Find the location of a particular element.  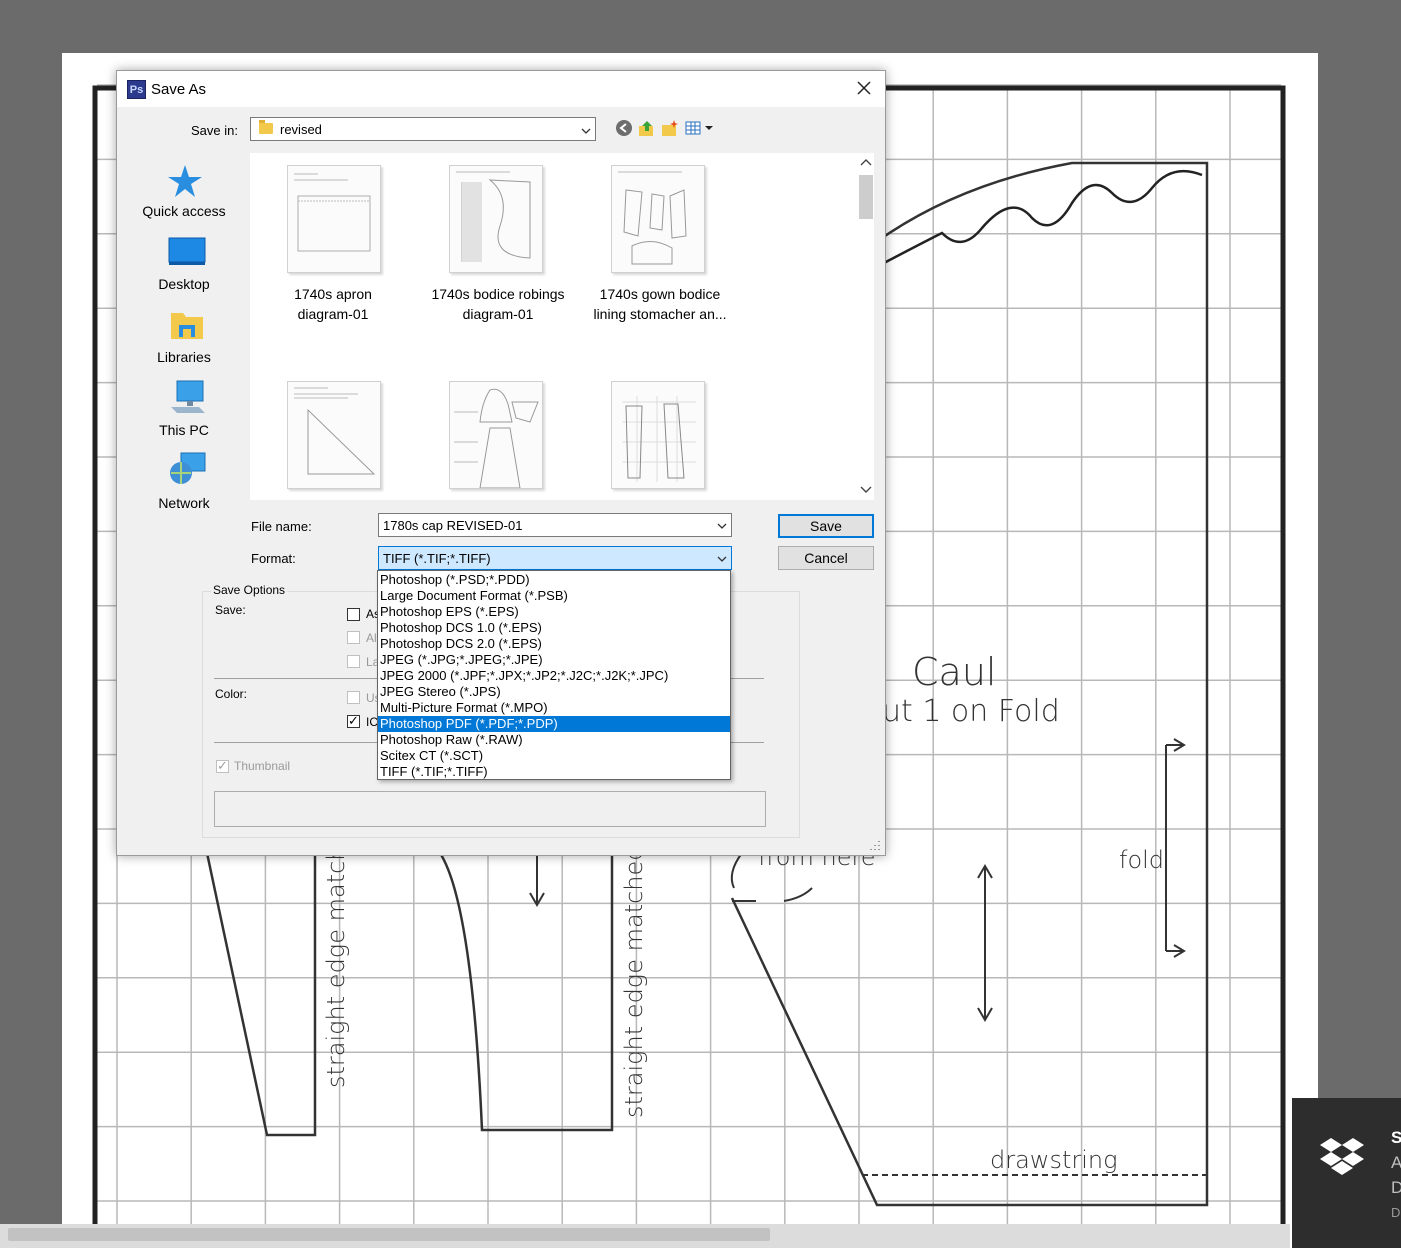

thumbnail-checkbox: ✓ is located at coordinates (222, 765).